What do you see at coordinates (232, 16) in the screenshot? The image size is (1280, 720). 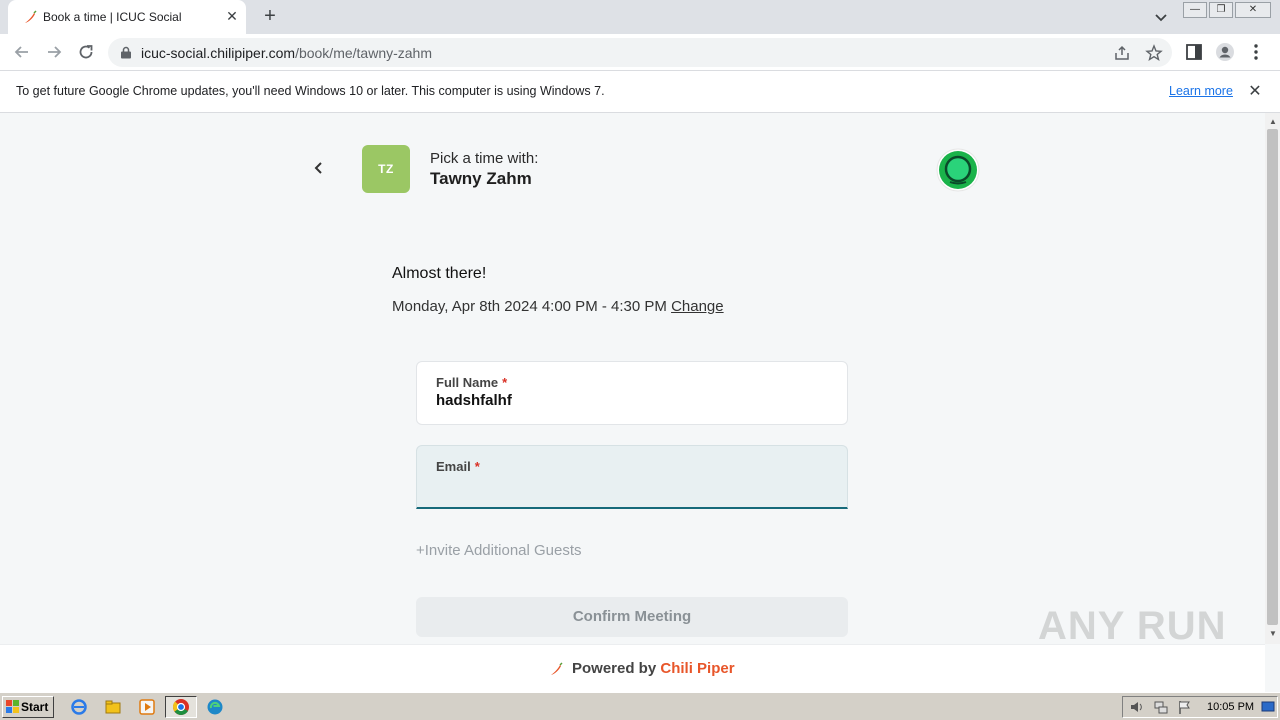 I see `tab-close-icon: ✕` at bounding box center [232, 16].